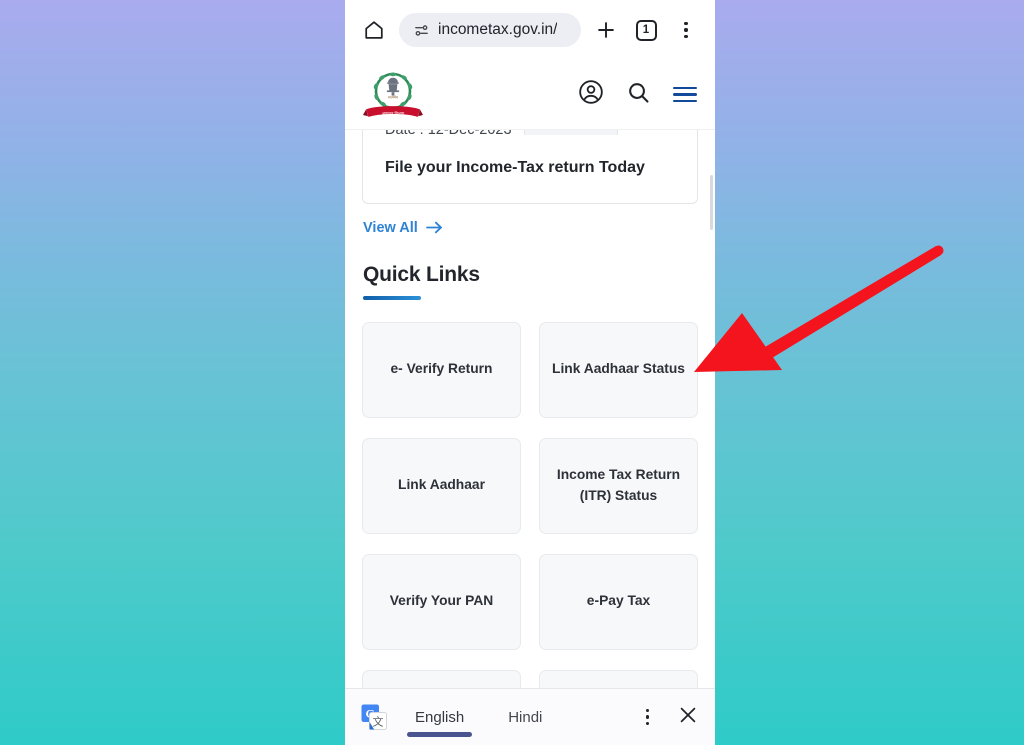  I want to click on google-translate-icon: G 文, so click(374, 717).